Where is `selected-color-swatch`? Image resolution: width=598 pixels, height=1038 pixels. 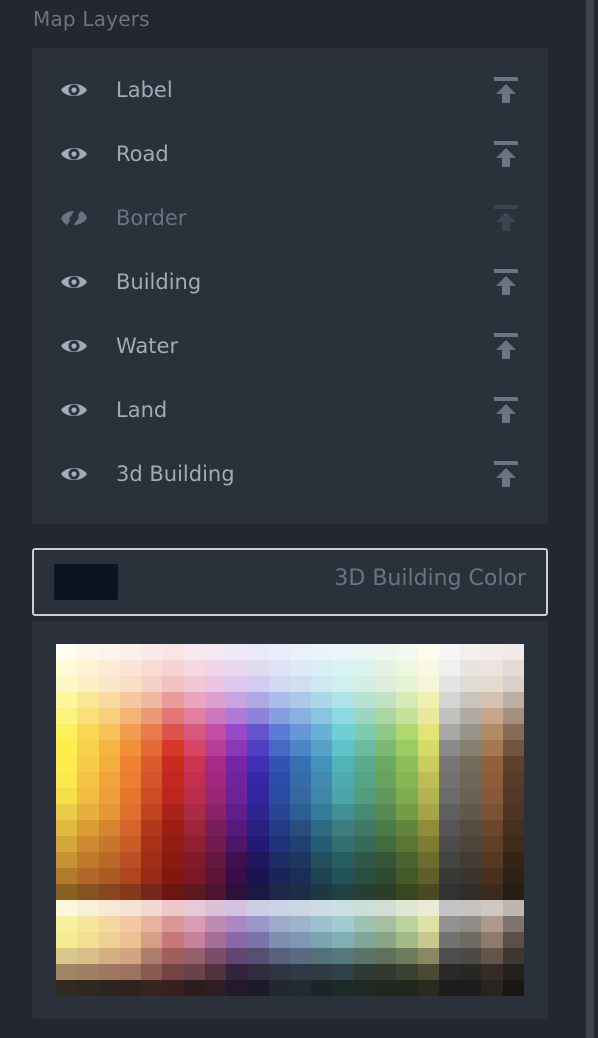 selected-color-swatch is located at coordinates (86, 582).